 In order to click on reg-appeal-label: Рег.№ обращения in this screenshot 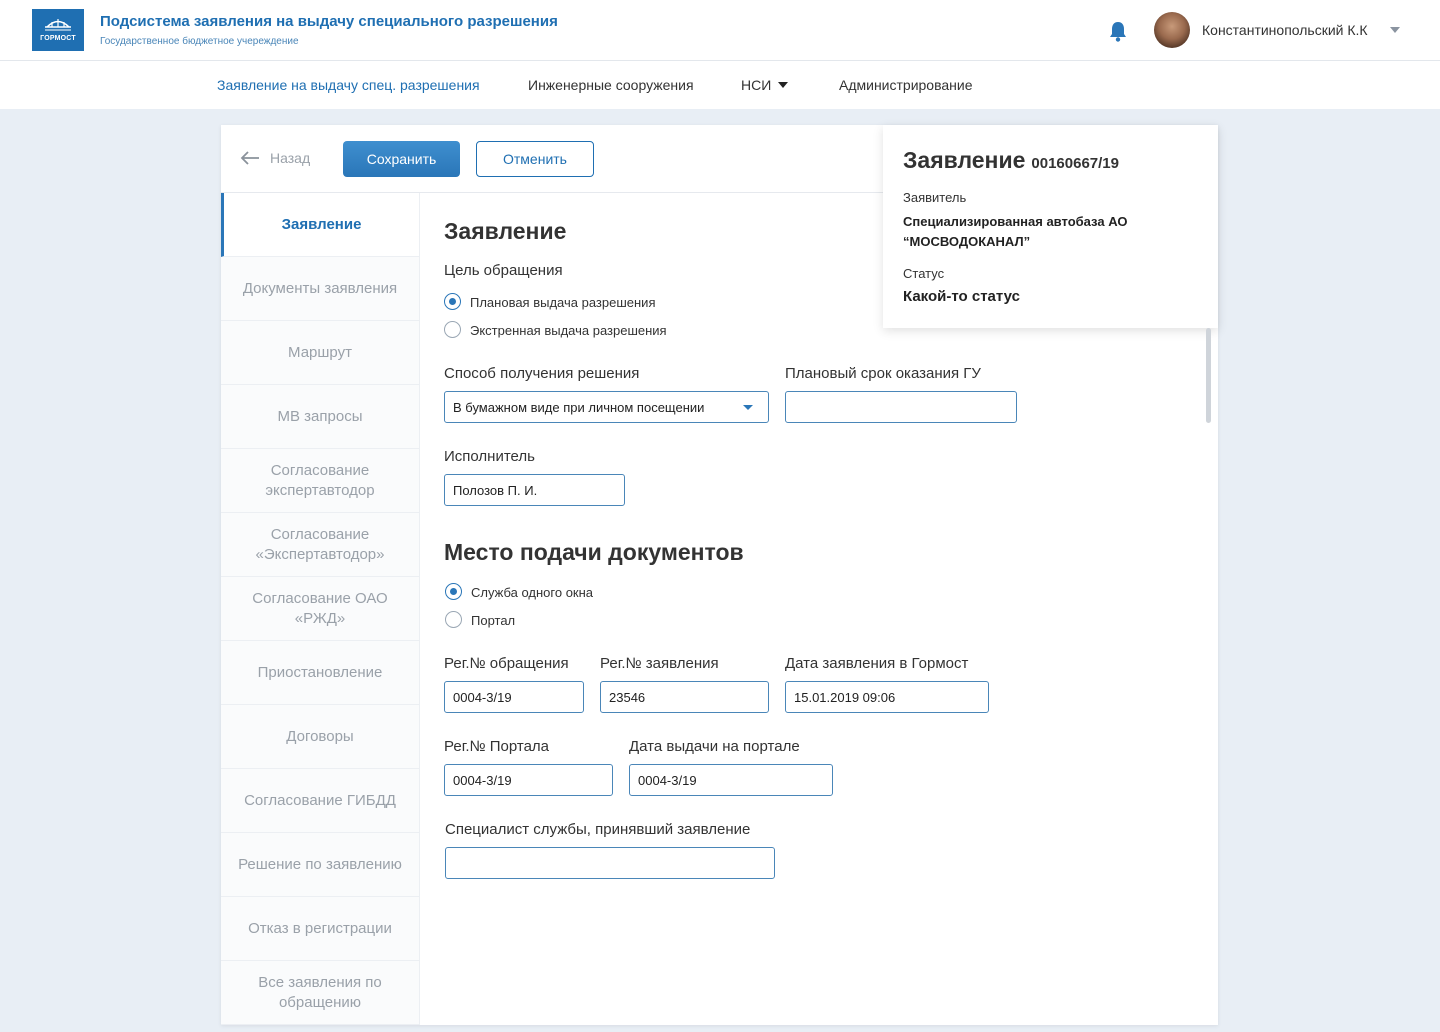, I will do `click(506, 663)`.